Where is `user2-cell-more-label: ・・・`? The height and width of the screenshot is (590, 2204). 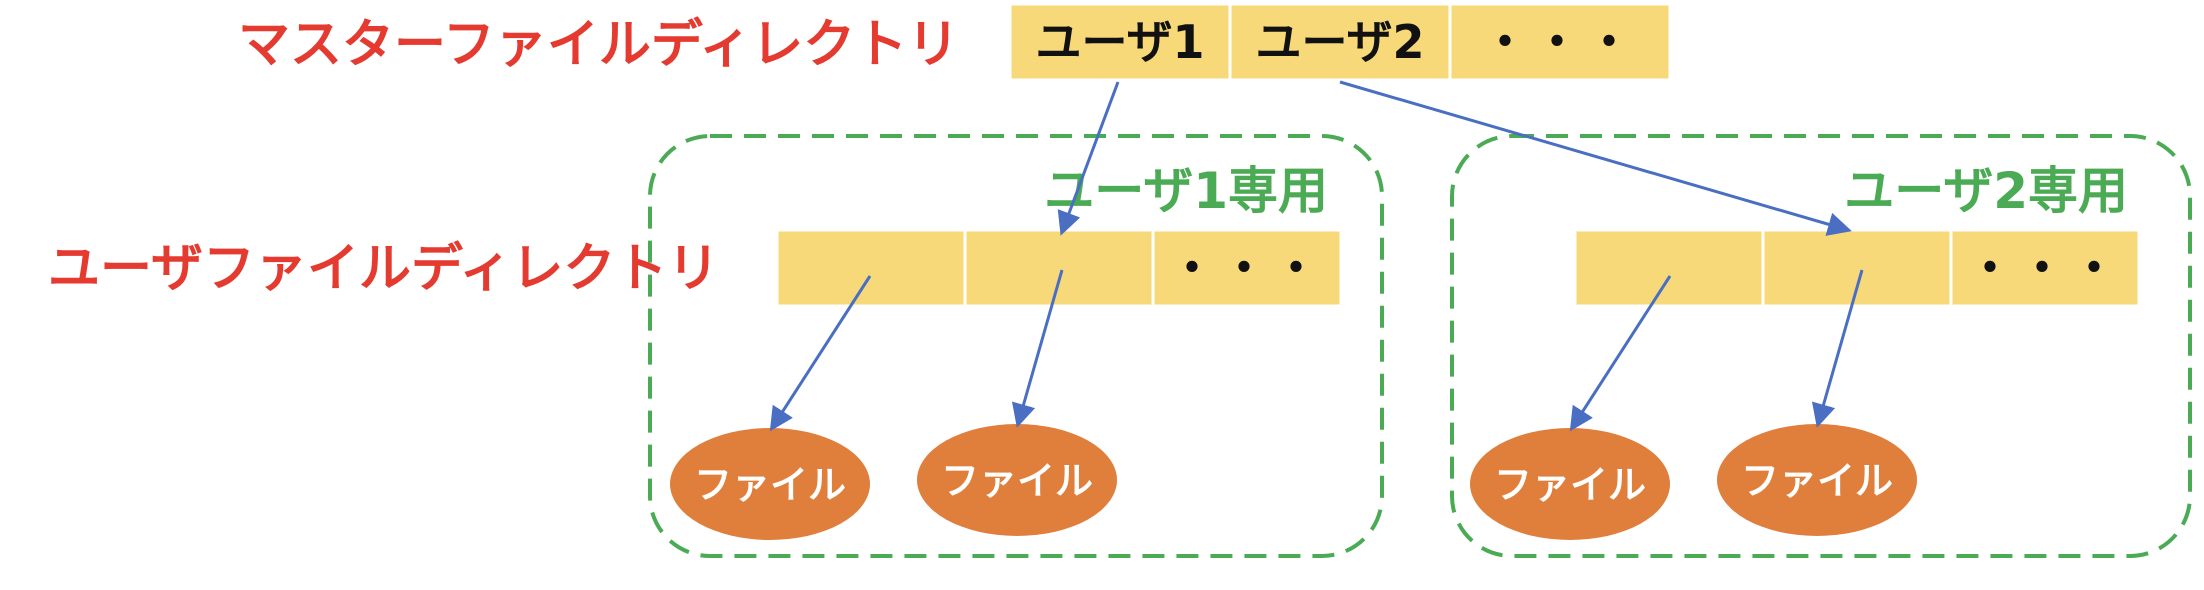
user2-cell-more-label: ・・・ is located at coordinates (2045, 268).